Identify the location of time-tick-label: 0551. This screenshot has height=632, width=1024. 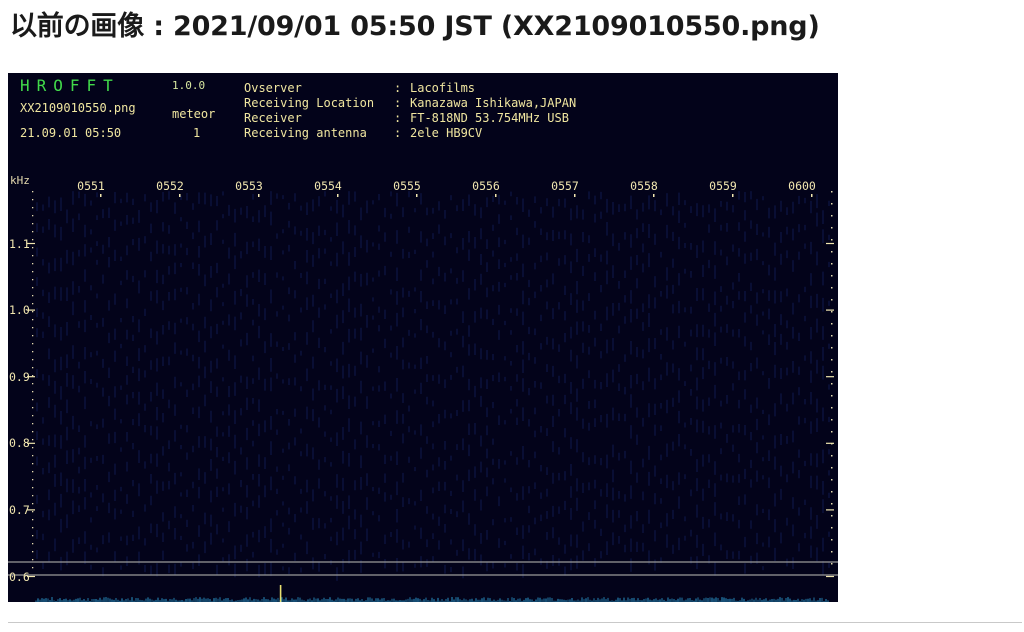
(91, 186).